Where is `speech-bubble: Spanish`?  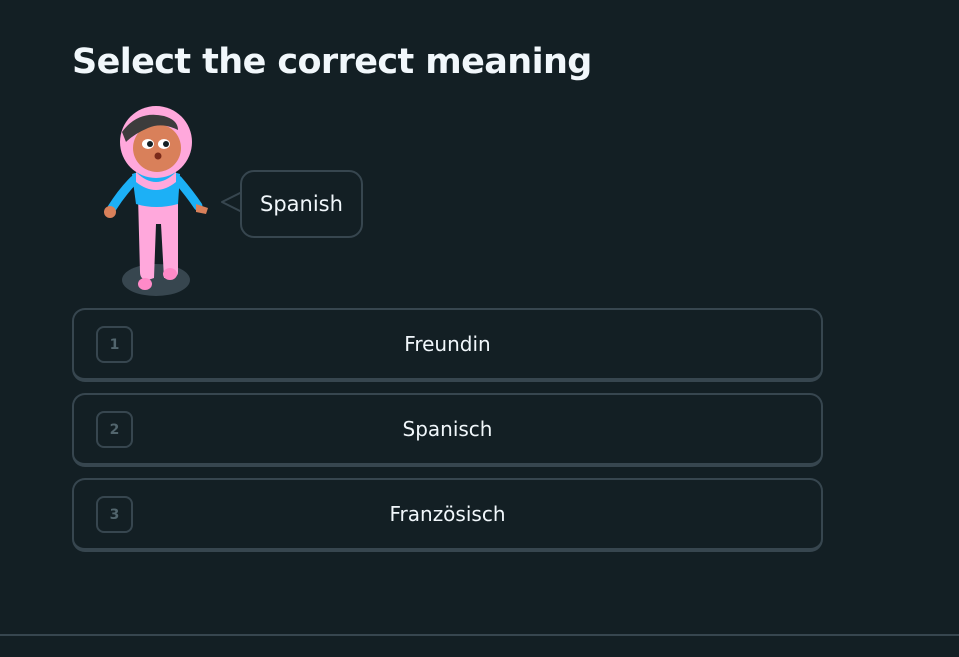
speech-bubble: Spanish is located at coordinates (301, 204).